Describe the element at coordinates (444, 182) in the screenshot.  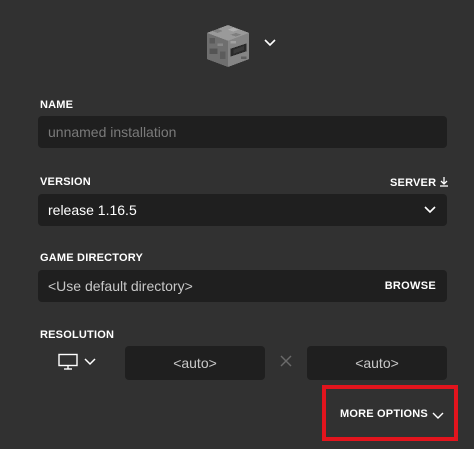
I see `download-icon` at that location.